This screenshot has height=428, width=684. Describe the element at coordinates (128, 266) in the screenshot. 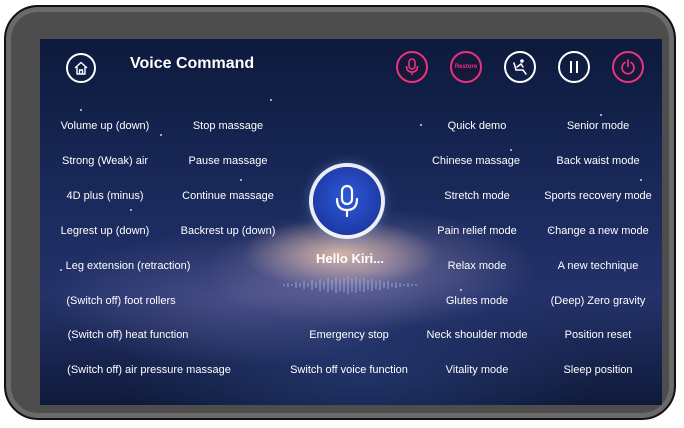

I see `cmd-leg-extension: Leg extension (retraction)` at that location.